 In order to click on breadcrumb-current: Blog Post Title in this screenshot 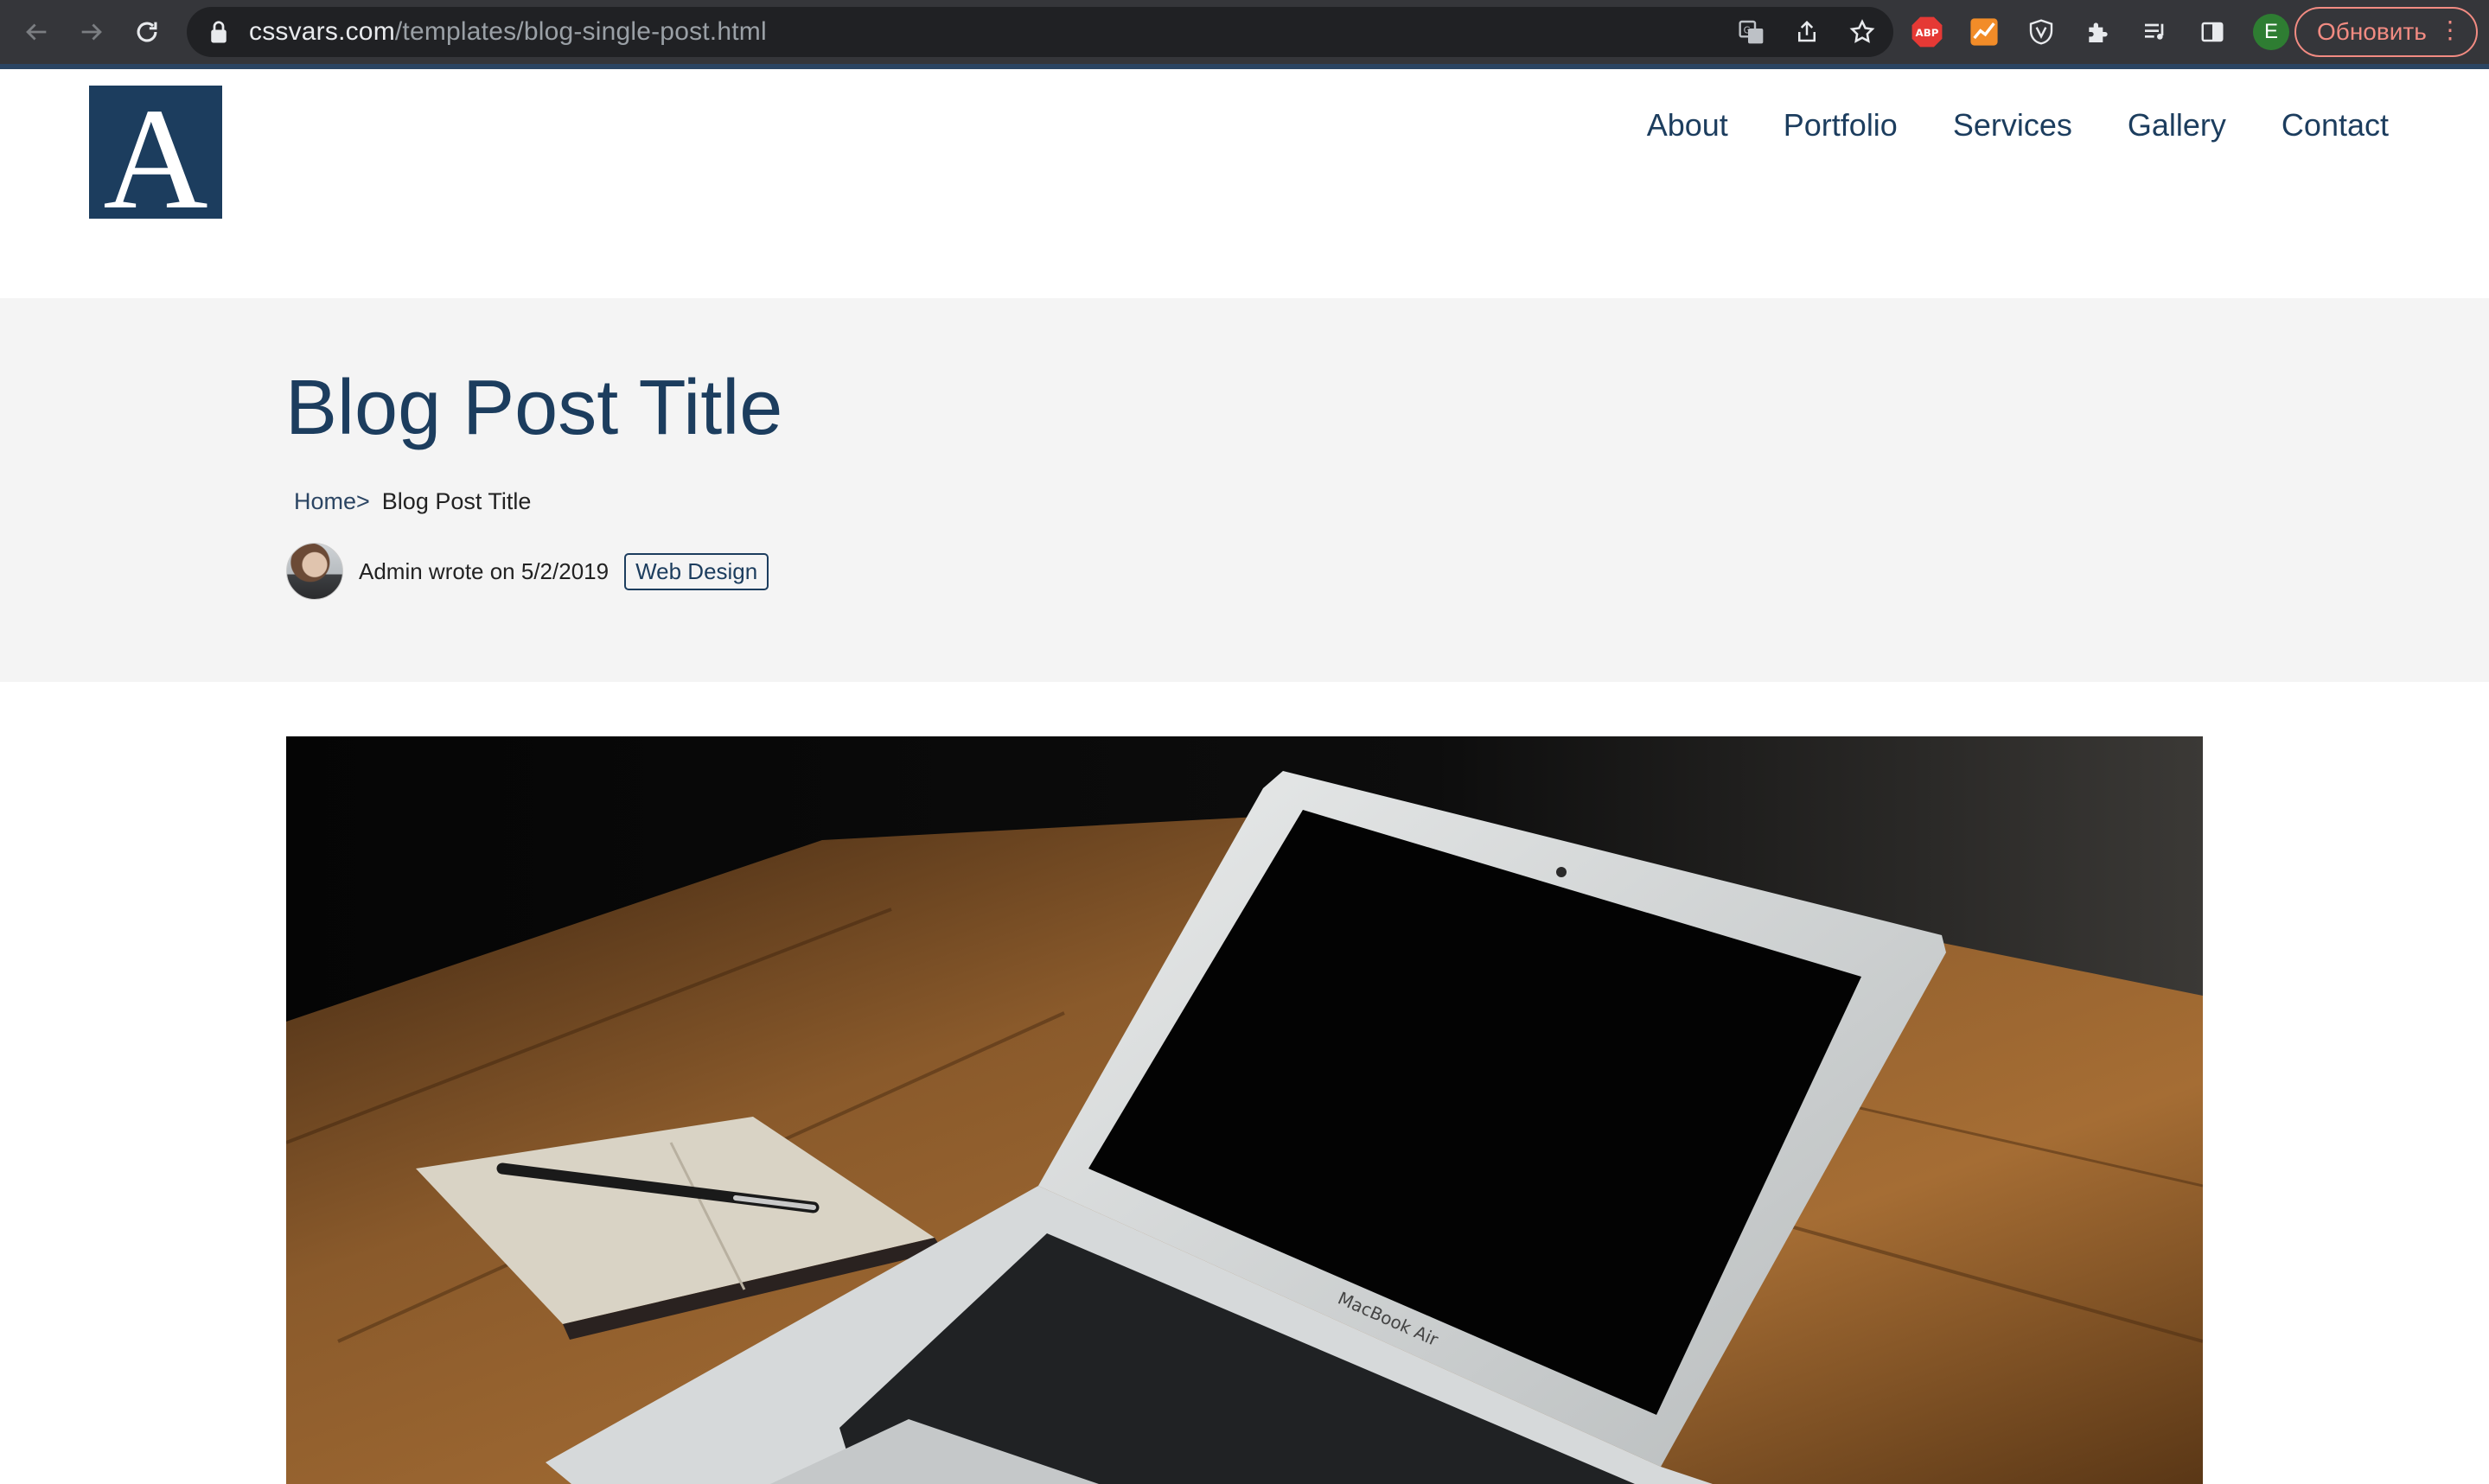, I will do `click(456, 501)`.